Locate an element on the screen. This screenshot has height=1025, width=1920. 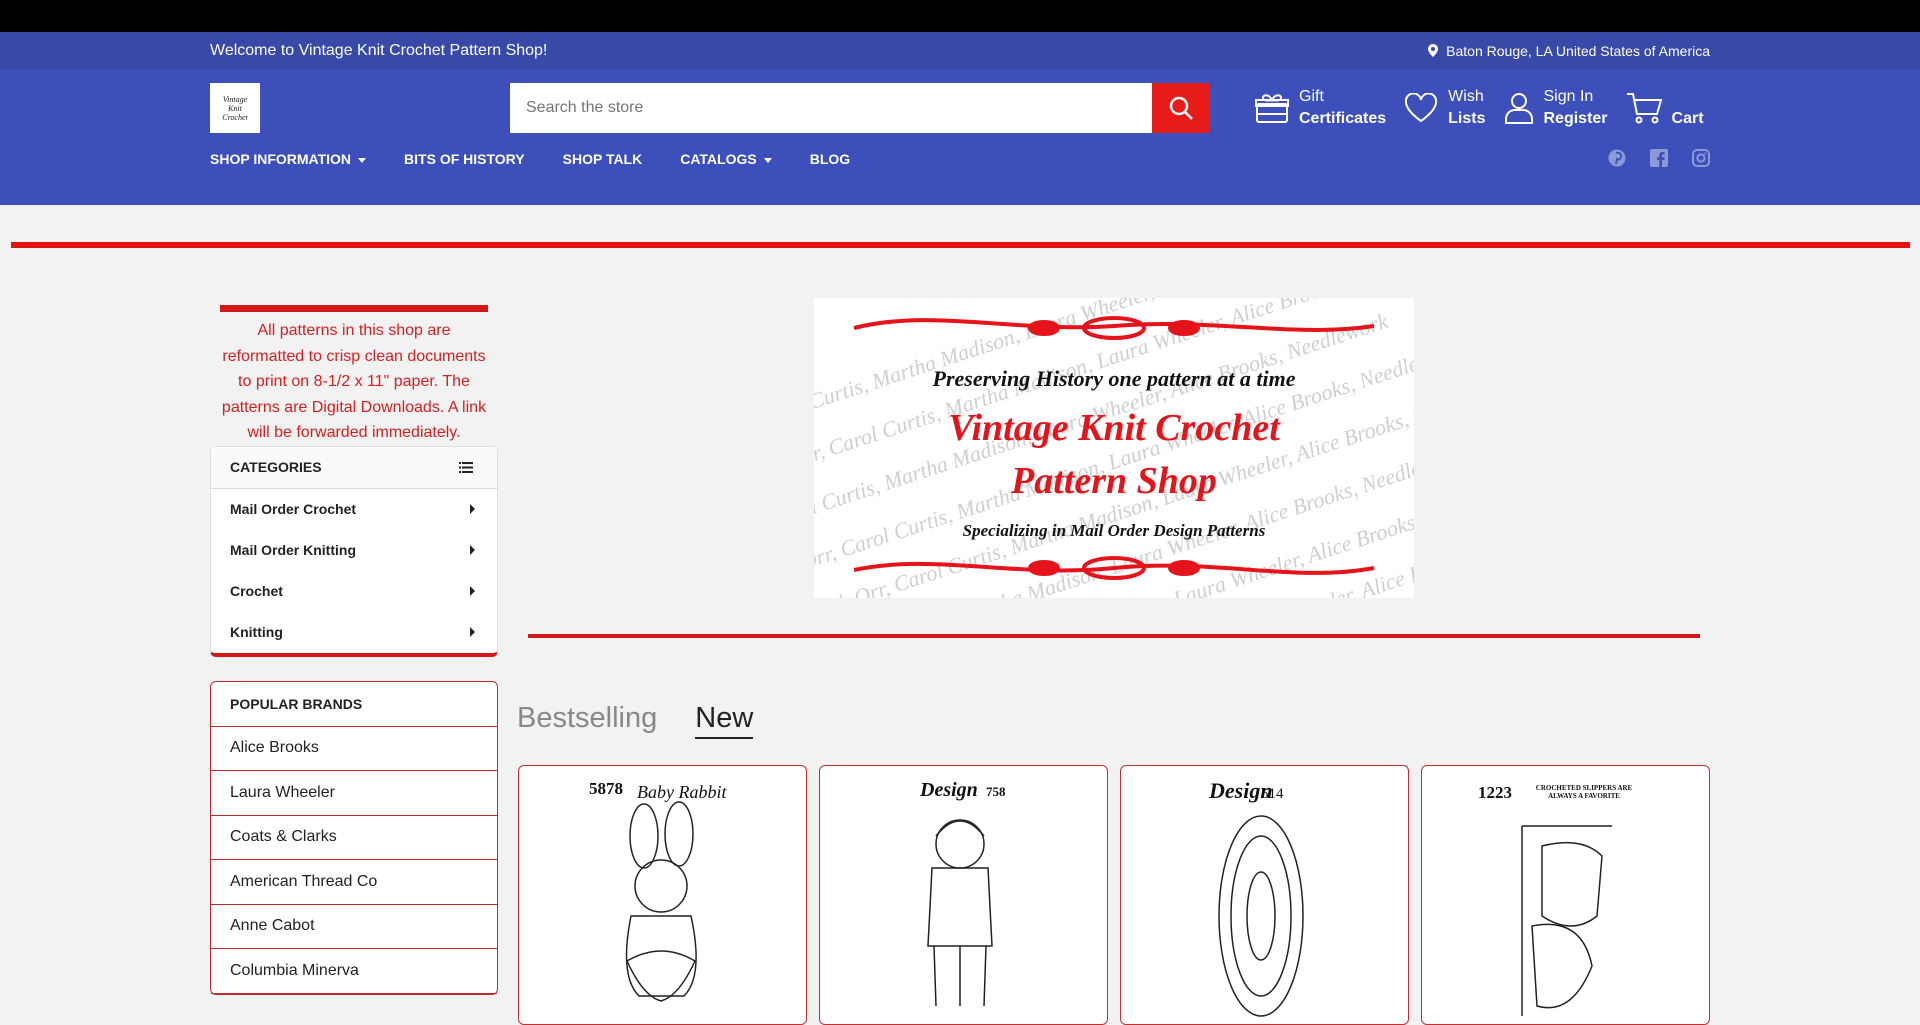
account-link: Sign In Register is located at coordinates (1556, 108).